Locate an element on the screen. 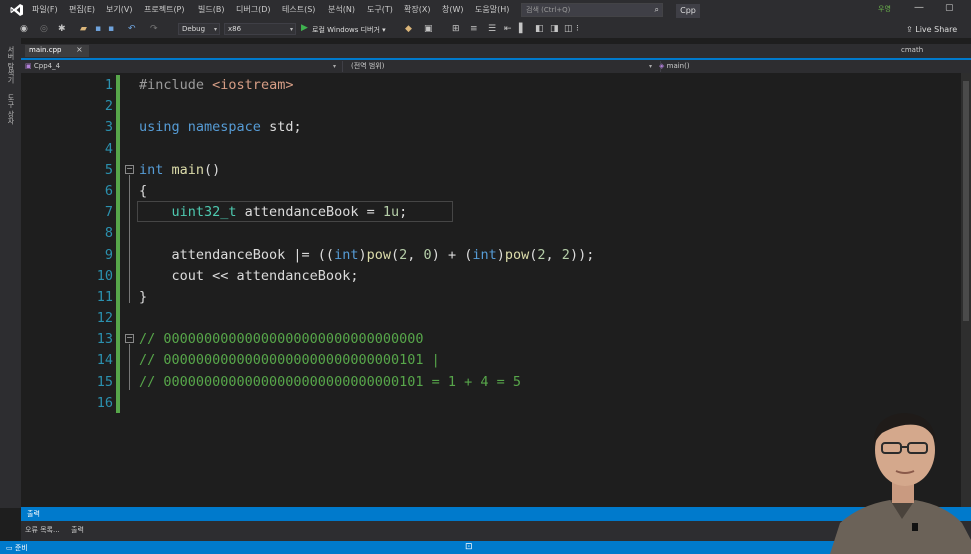 This screenshot has height=554, width=971. code-line: { is located at coordinates (143, 190).